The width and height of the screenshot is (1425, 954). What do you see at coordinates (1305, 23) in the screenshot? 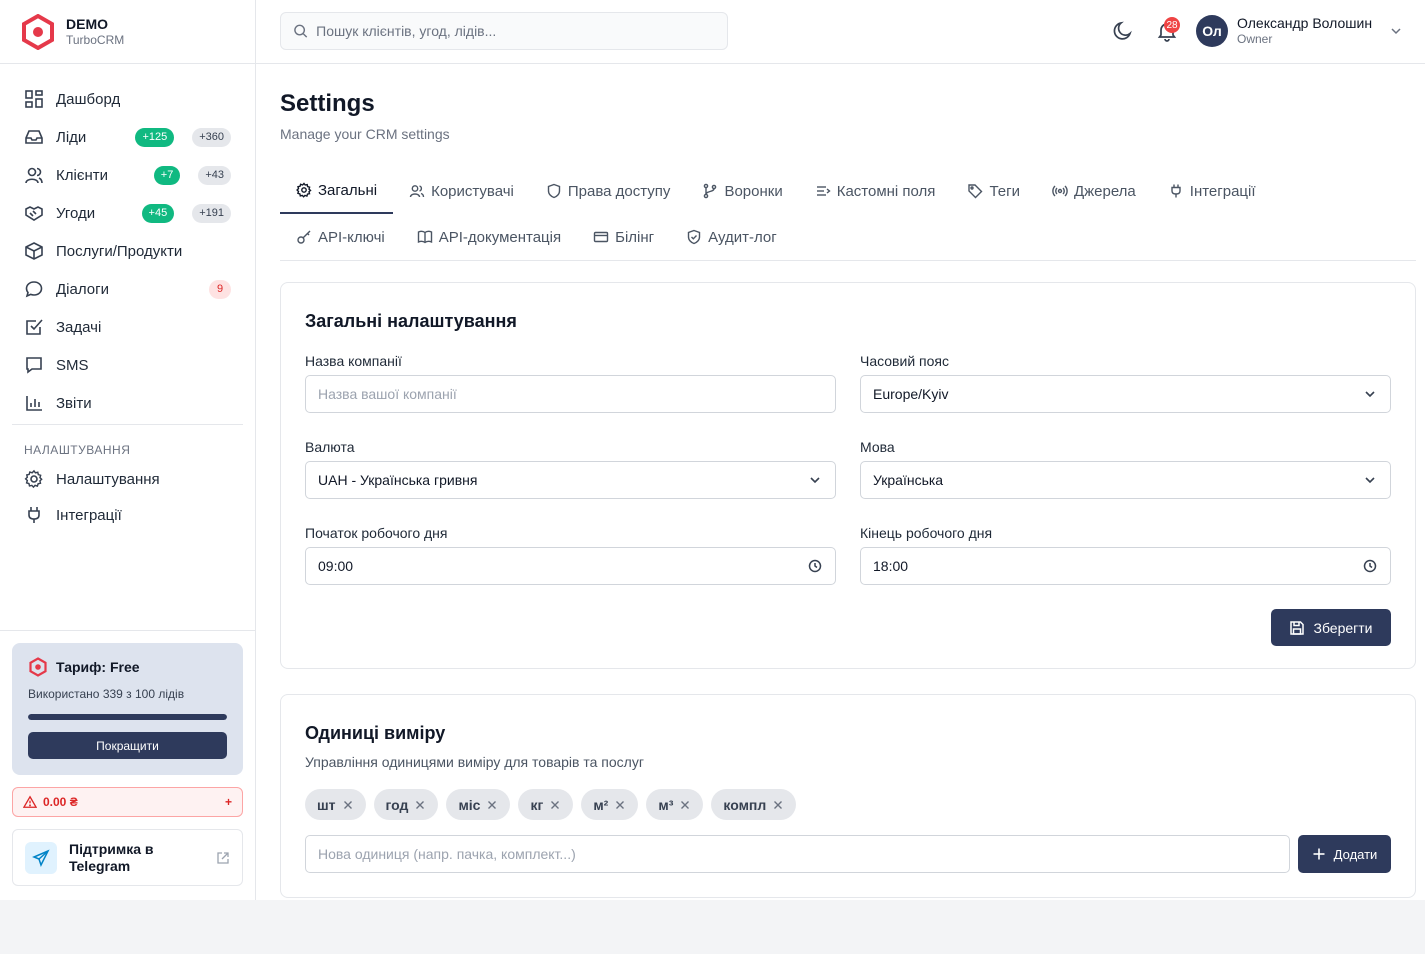
I see `user-name: Олександр Волошин` at bounding box center [1305, 23].